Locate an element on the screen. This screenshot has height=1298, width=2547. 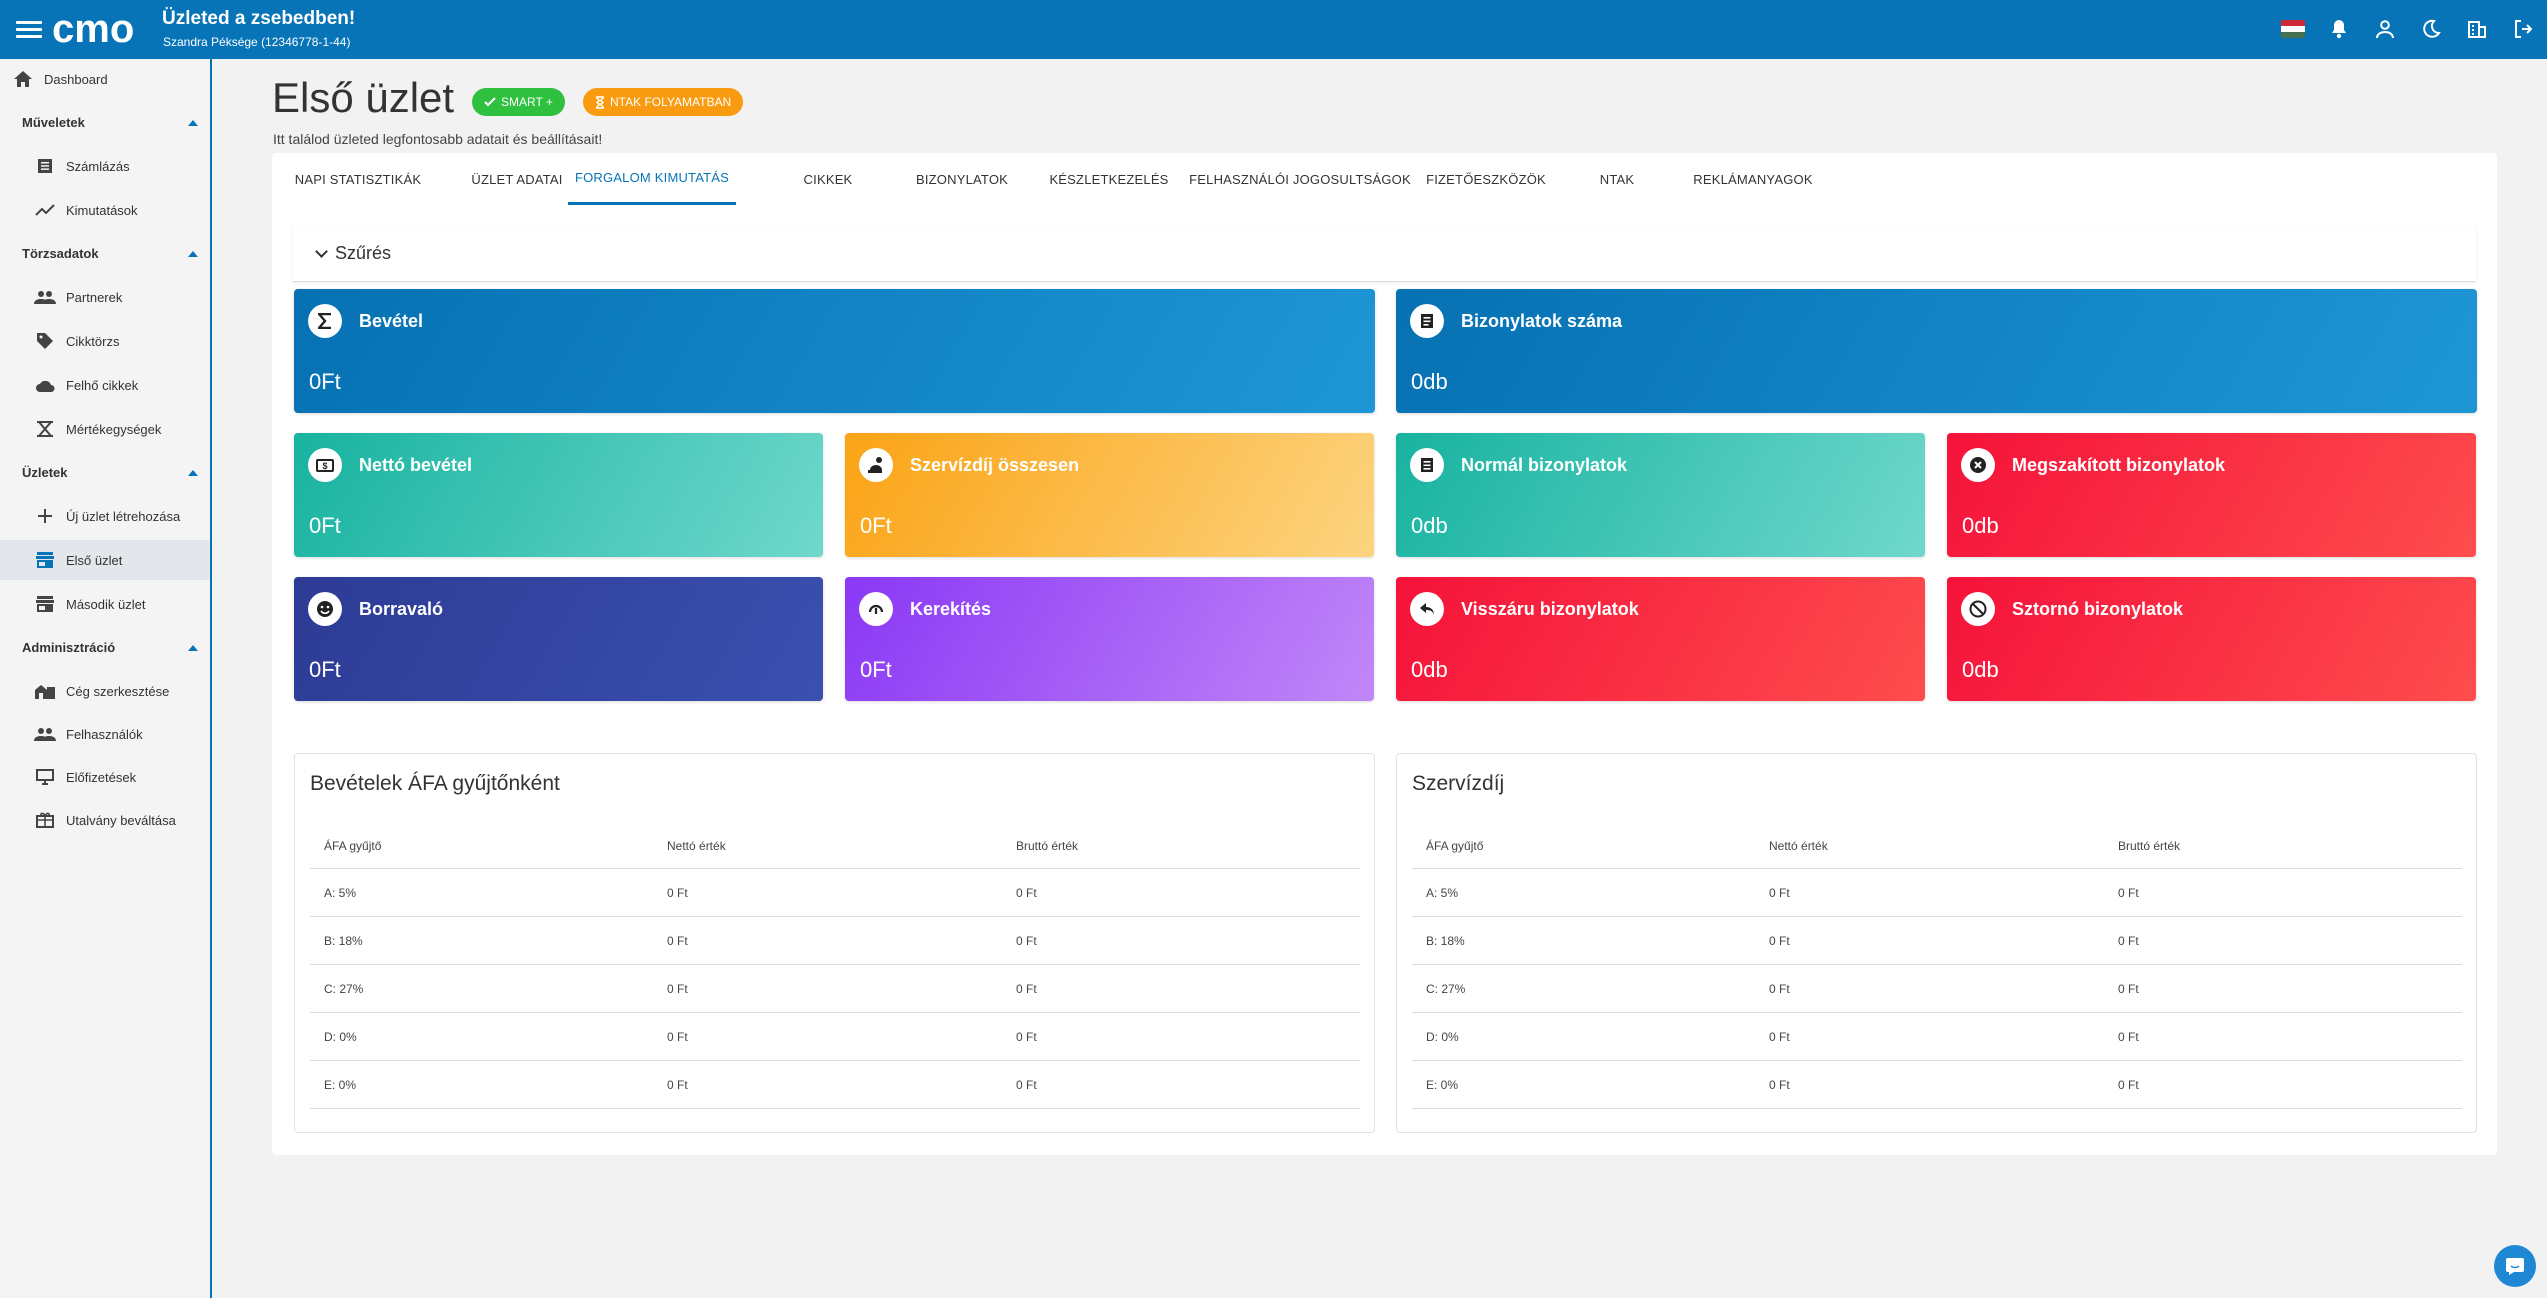
card-kerekites: Kerekítés 0Ft is located at coordinates (1109, 639).